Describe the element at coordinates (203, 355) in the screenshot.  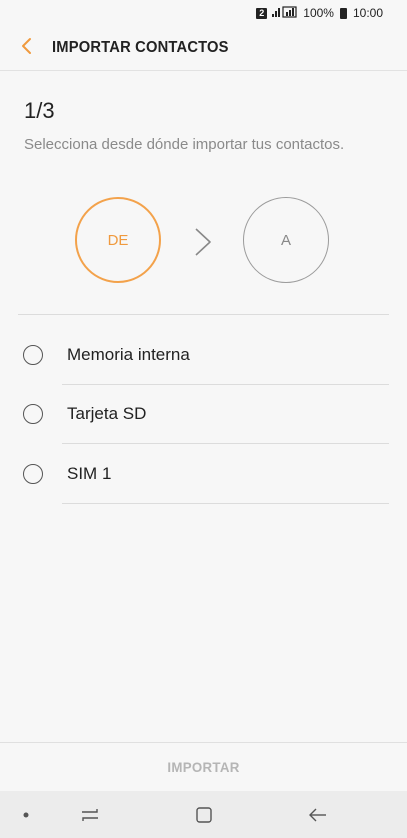
I see `option-internal-memory: Memoria interna` at that location.